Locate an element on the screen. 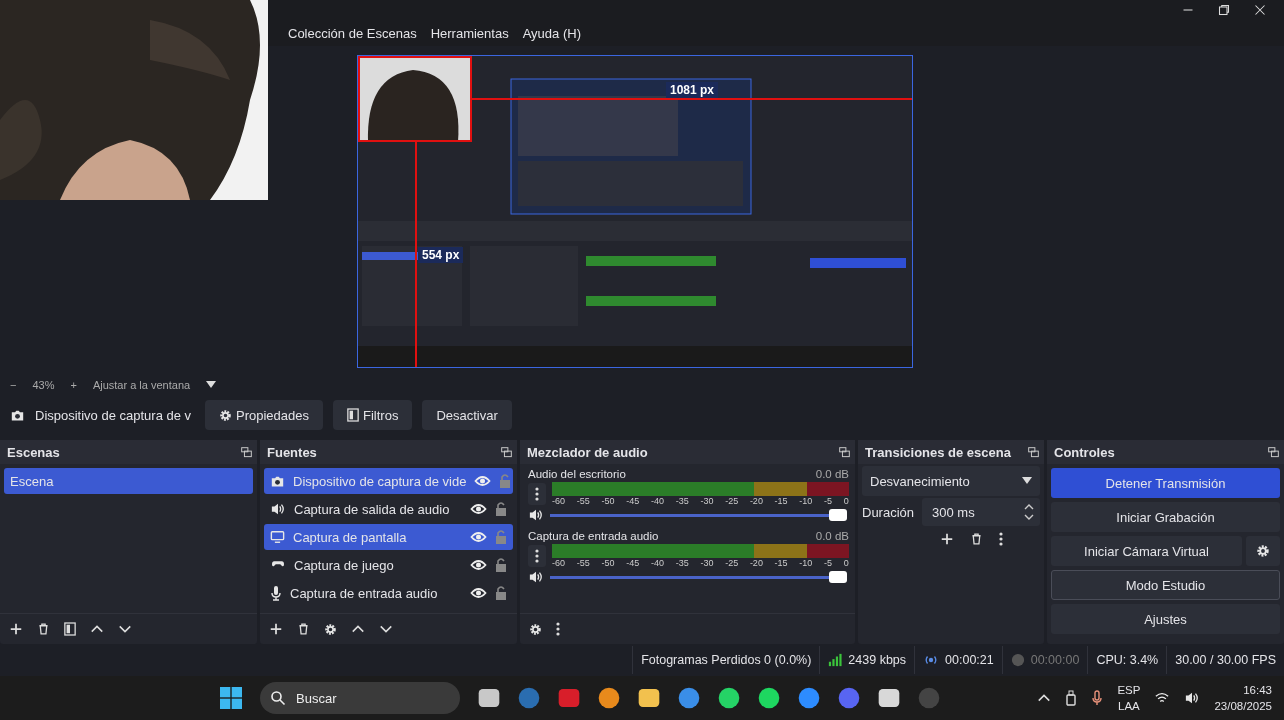 The width and height of the screenshot is (1284, 720). selection-outline is located at coordinates (415, 99).